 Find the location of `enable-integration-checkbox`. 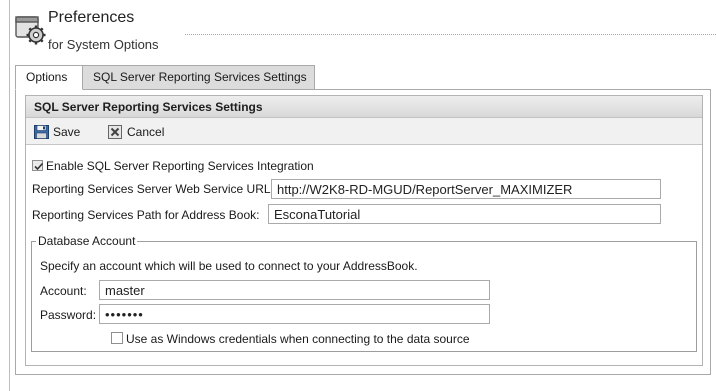

enable-integration-checkbox is located at coordinates (38, 165).